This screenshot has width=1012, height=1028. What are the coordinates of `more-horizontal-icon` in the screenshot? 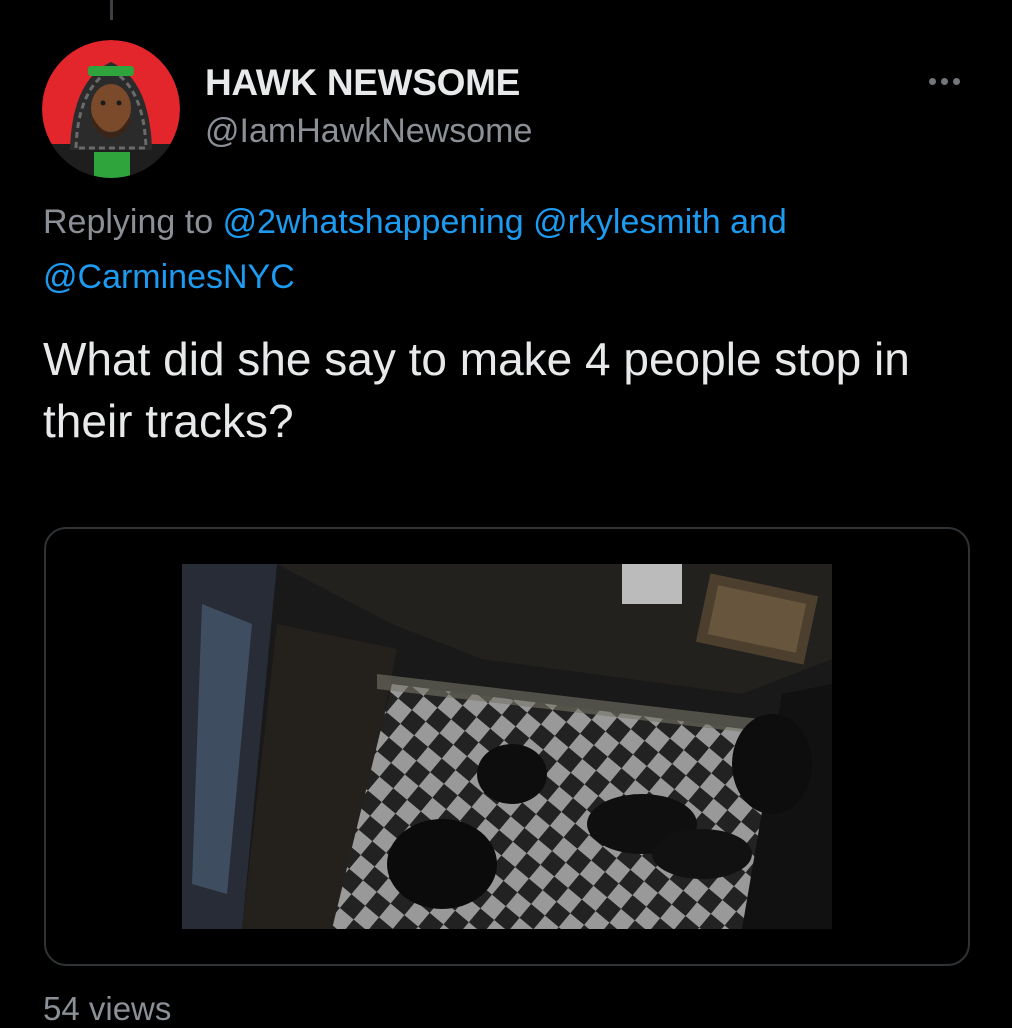 It's located at (932, 81).